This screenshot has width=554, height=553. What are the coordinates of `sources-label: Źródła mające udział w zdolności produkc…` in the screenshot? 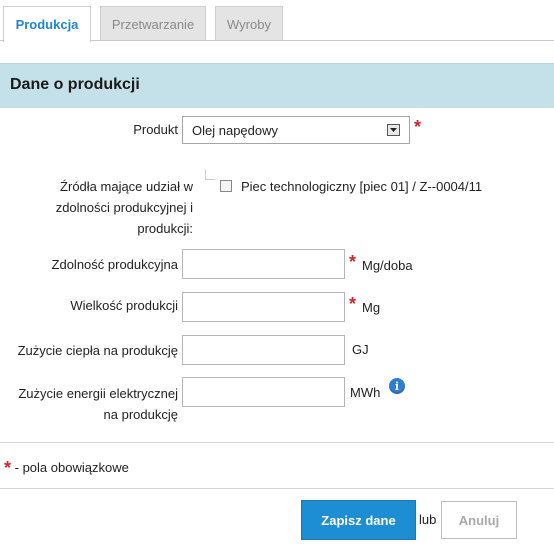 It's located at (106, 207).